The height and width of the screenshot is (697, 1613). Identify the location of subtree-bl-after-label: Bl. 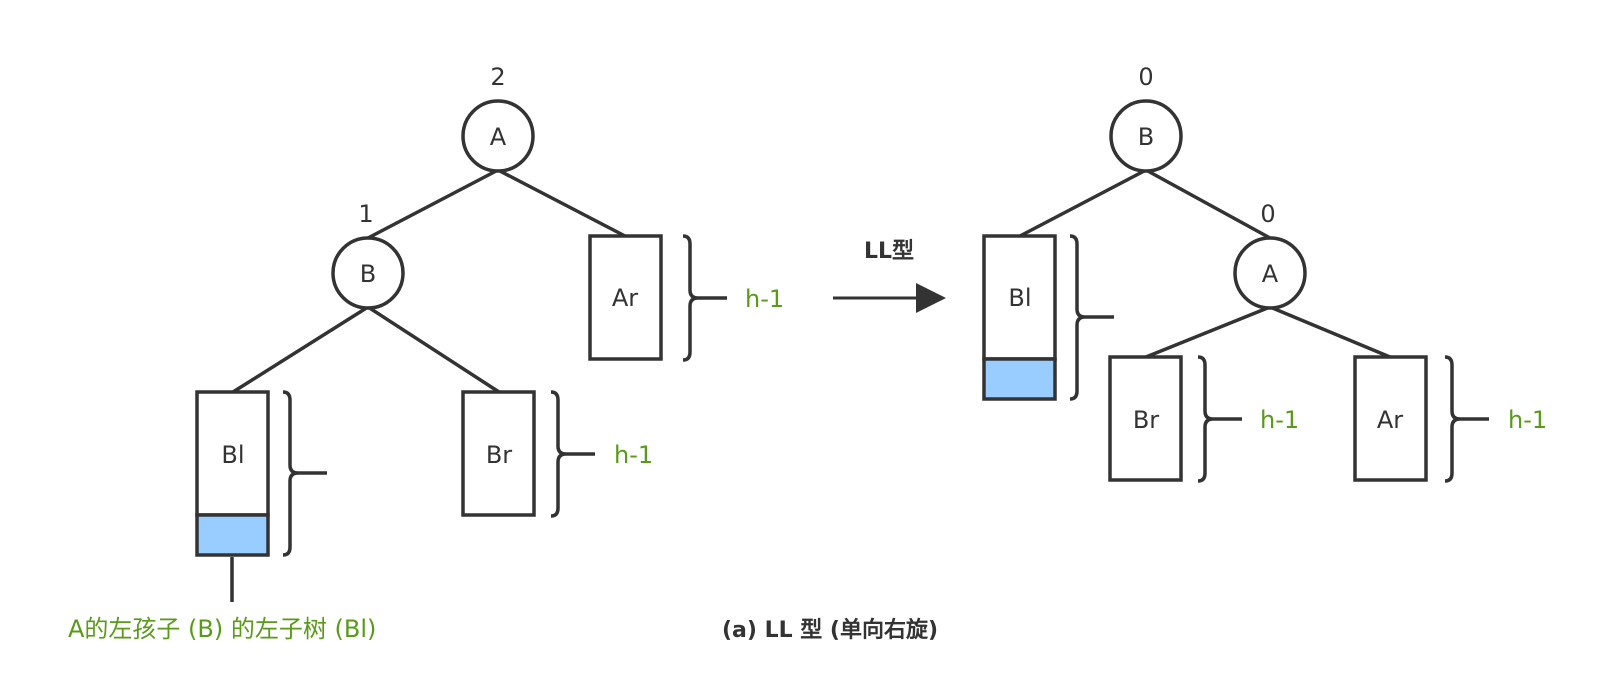
(1019, 298).